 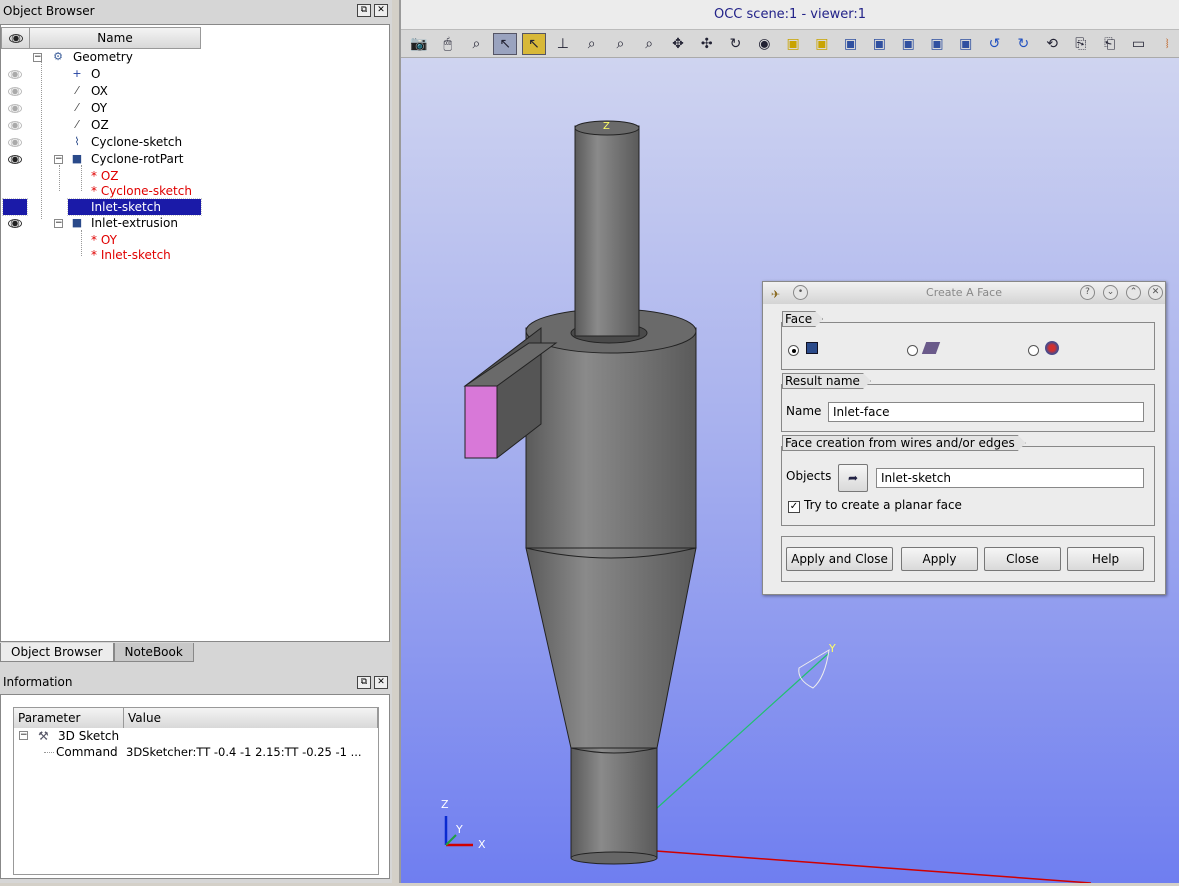 I want to click on top-view-icon: ▣, so click(x=851, y=44).